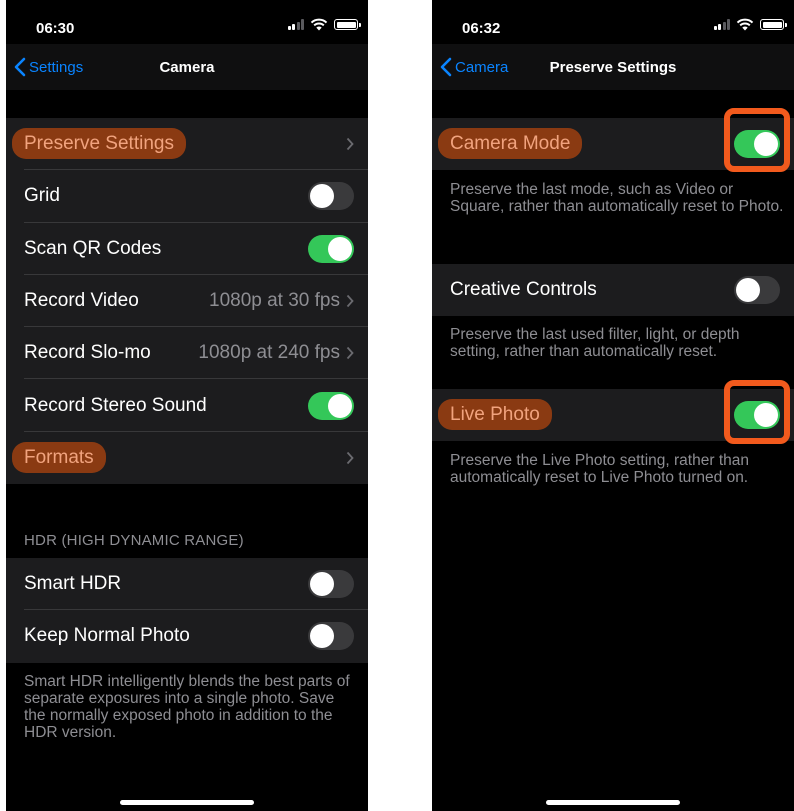 This screenshot has height=811, width=794. Describe the element at coordinates (59, 457) in the screenshot. I see `formats-label: Formats` at that location.